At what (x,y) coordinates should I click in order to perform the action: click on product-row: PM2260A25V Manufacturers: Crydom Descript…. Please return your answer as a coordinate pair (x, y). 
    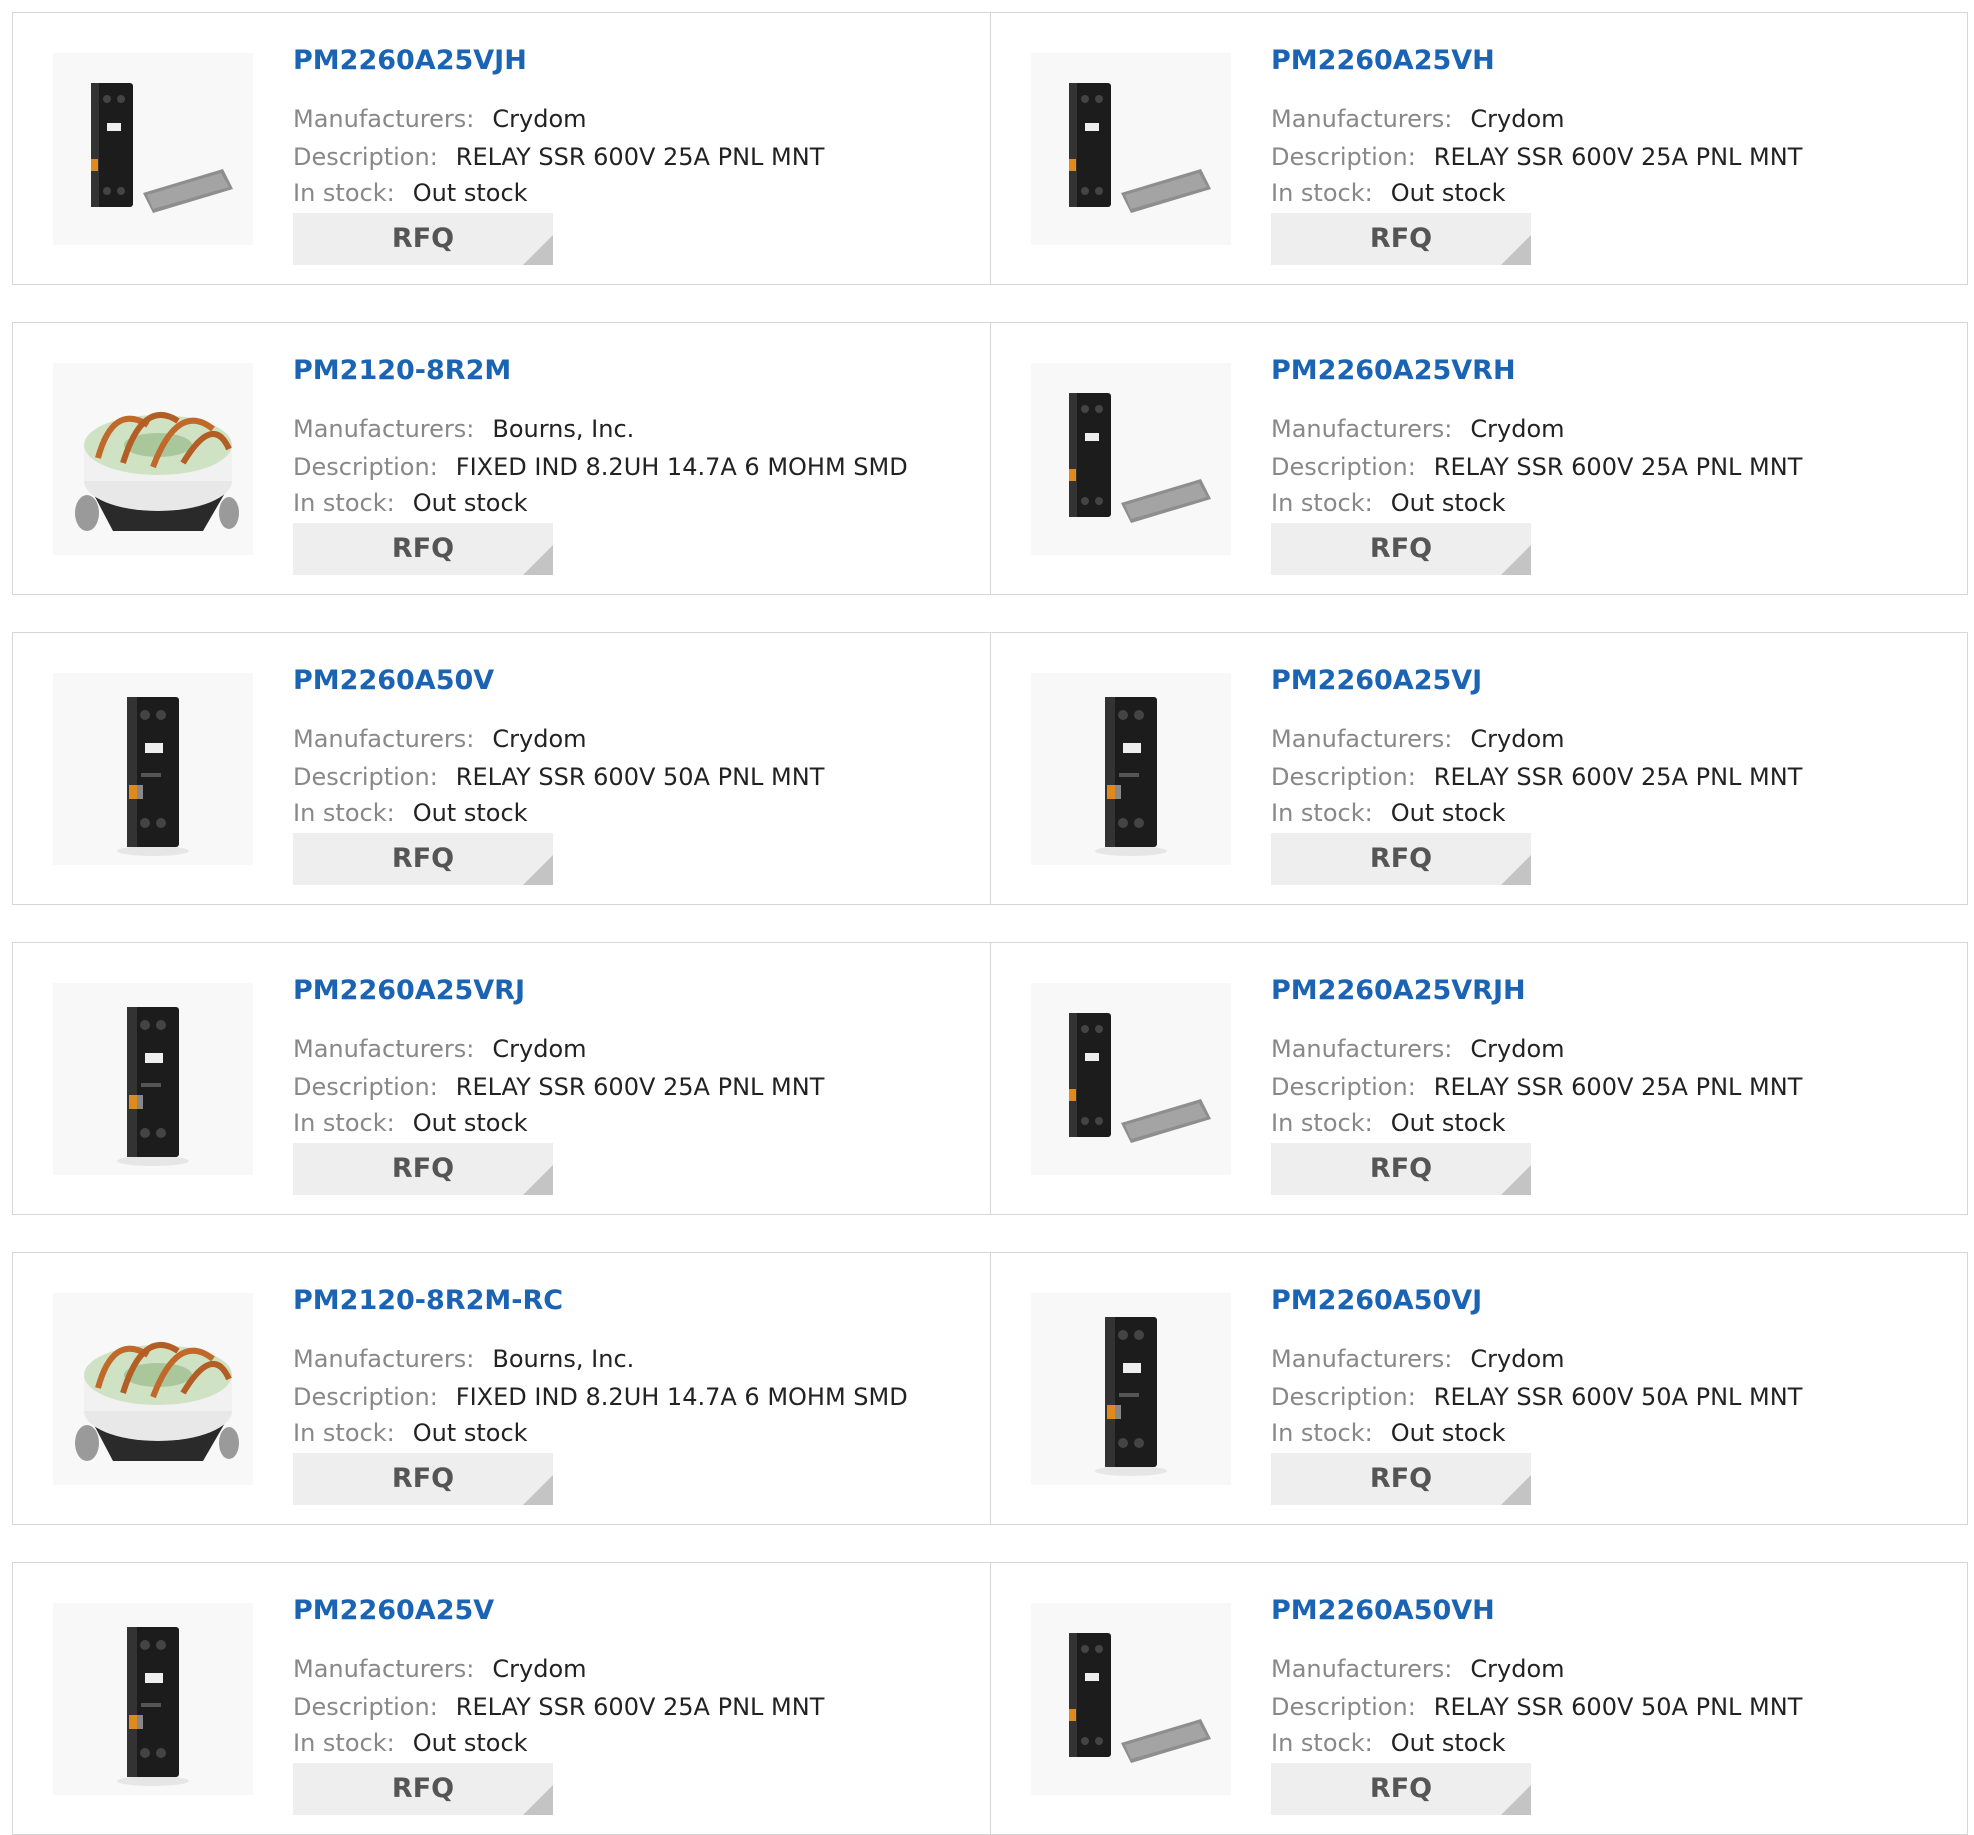
    Looking at the image, I should click on (990, 1698).